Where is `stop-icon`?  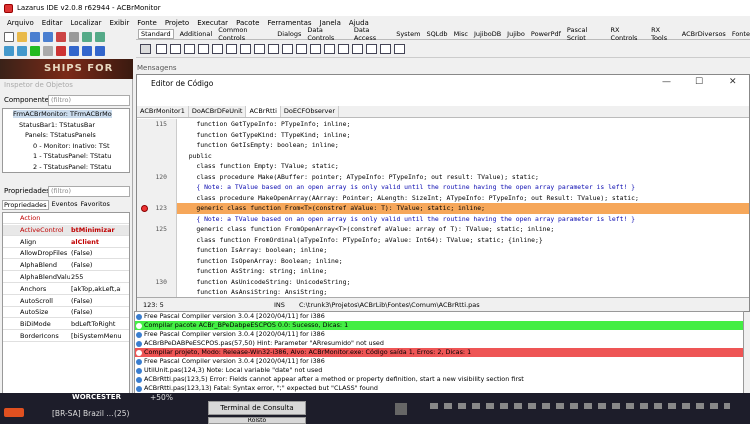
stop-icon is located at coordinates (61, 51).